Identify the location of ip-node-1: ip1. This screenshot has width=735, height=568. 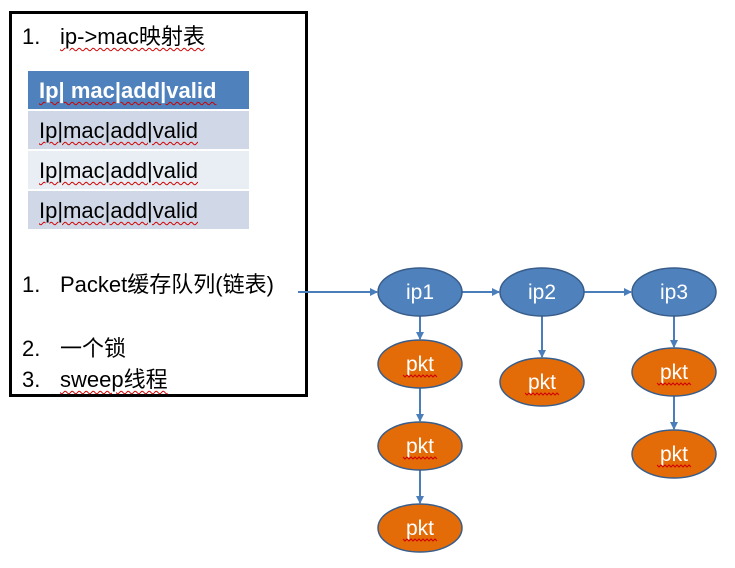
(420, 292).